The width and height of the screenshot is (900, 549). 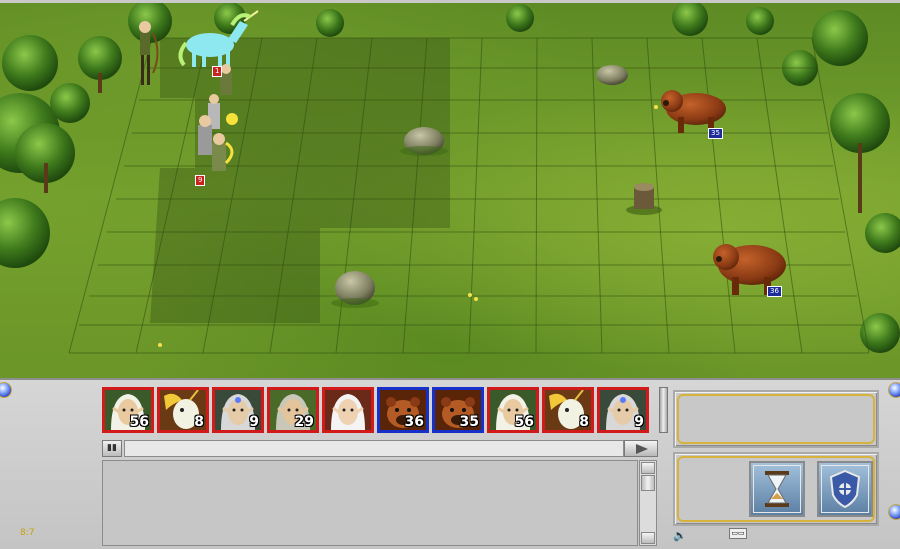 I want to click on turn-order-queue: 56 8 9 29 36 35 56 8 9, so click(x=380, y=412).